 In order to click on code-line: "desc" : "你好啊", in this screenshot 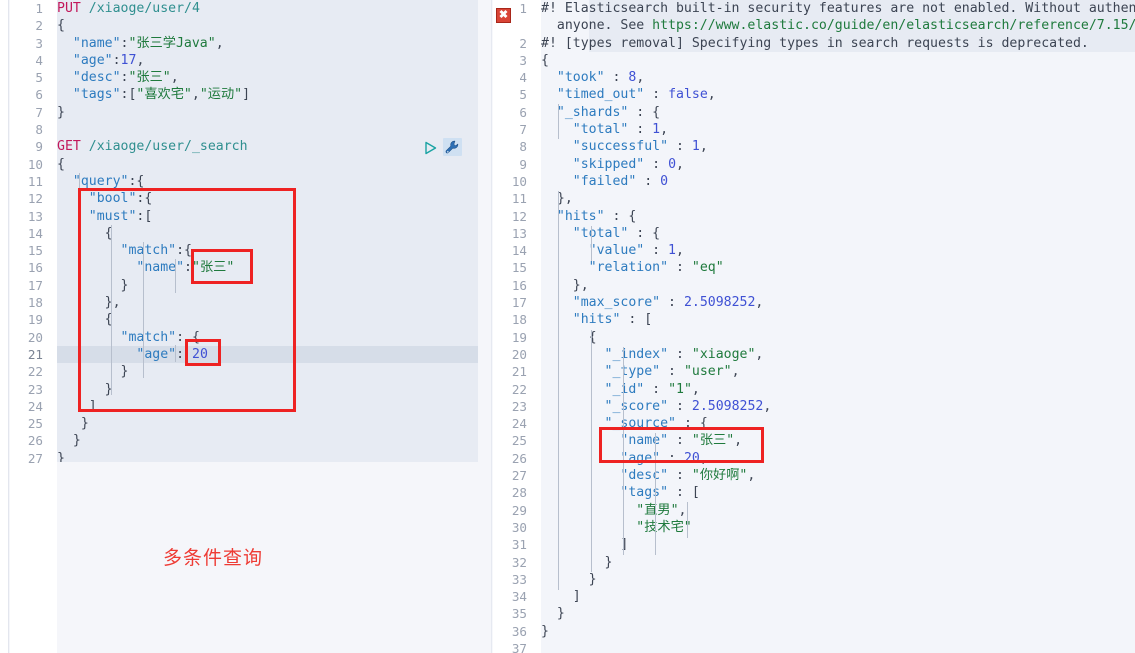, I will do `click(838, 475)`.